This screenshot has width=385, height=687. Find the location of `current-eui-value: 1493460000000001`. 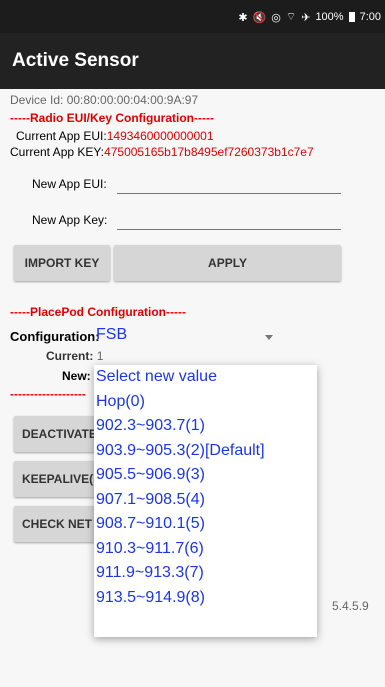

current-eui-value: 1493460000000001 is located at coordinates (160, 136).